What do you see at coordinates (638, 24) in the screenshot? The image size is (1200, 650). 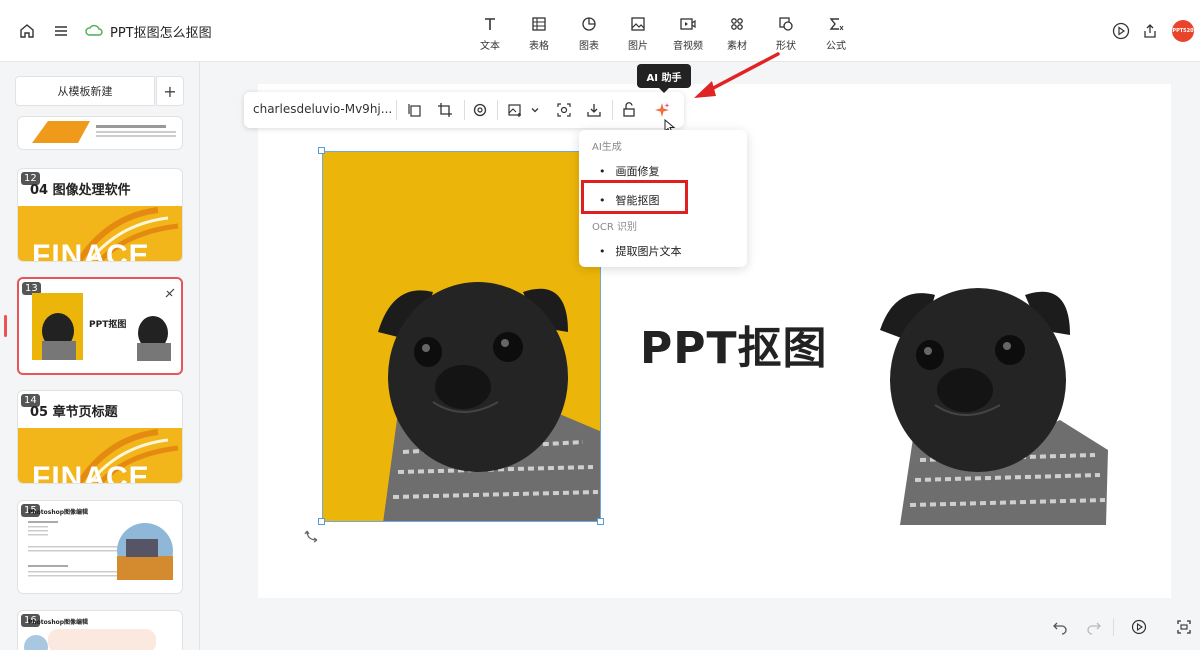 I see `image-icon` at bounding box center [638, 24].